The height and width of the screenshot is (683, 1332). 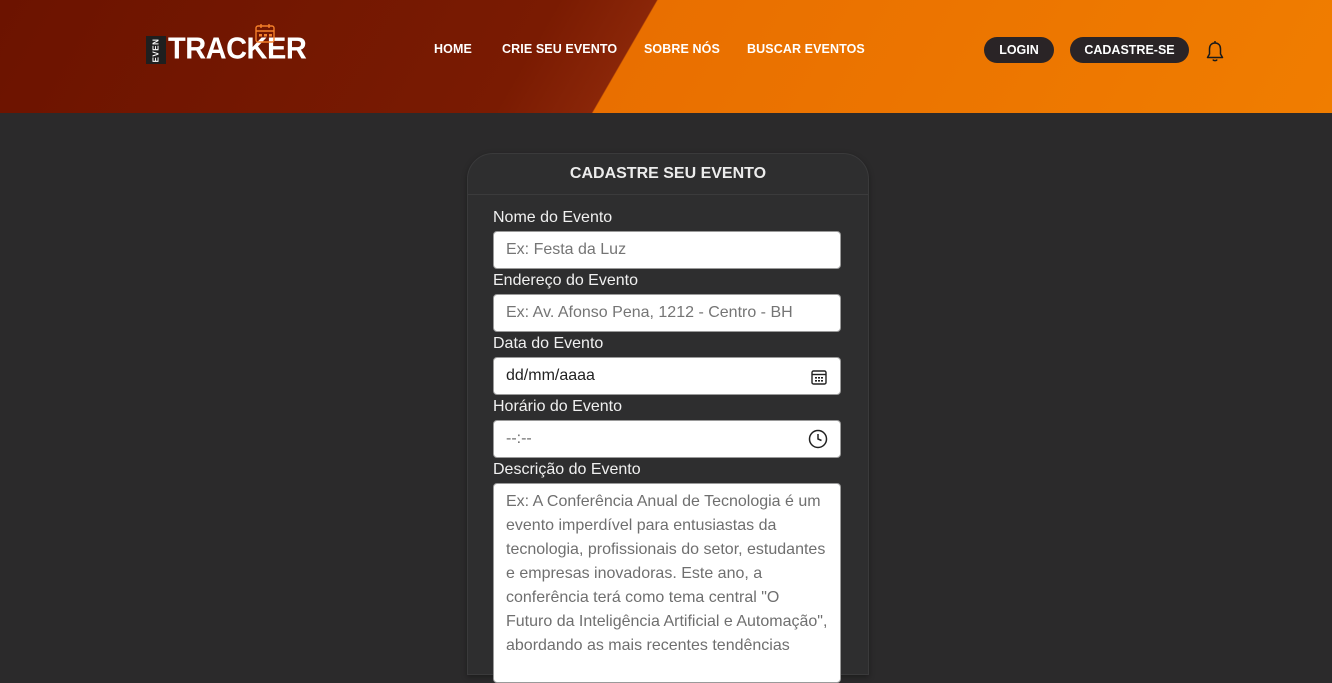 I want to click on brand-logo: EVEN TRACKER, so click(x=226, y=44).